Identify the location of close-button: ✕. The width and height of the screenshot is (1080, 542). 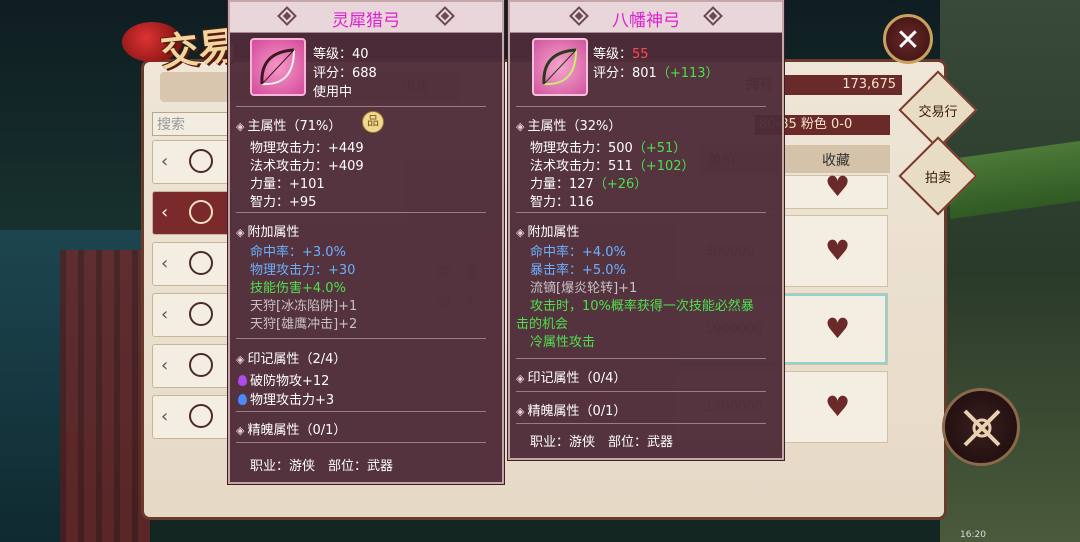
(908, 39).